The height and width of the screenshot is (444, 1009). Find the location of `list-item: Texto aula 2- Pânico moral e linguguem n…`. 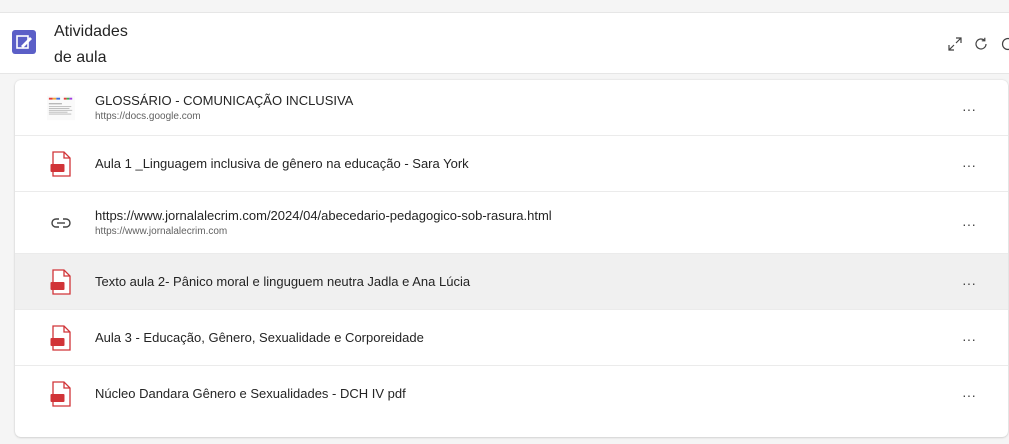

list-item: Texto aula 2- Pânico moral e linguguem n… is located at coordinates (511, 282).